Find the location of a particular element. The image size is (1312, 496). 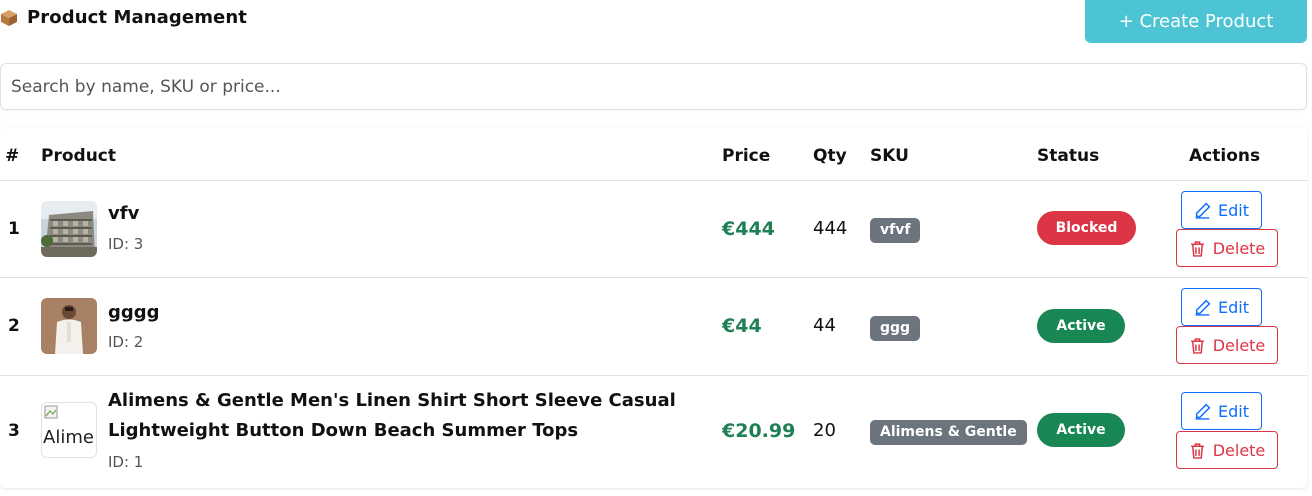

page-title-wrap: Product Management is located at coordinates (123, 17).